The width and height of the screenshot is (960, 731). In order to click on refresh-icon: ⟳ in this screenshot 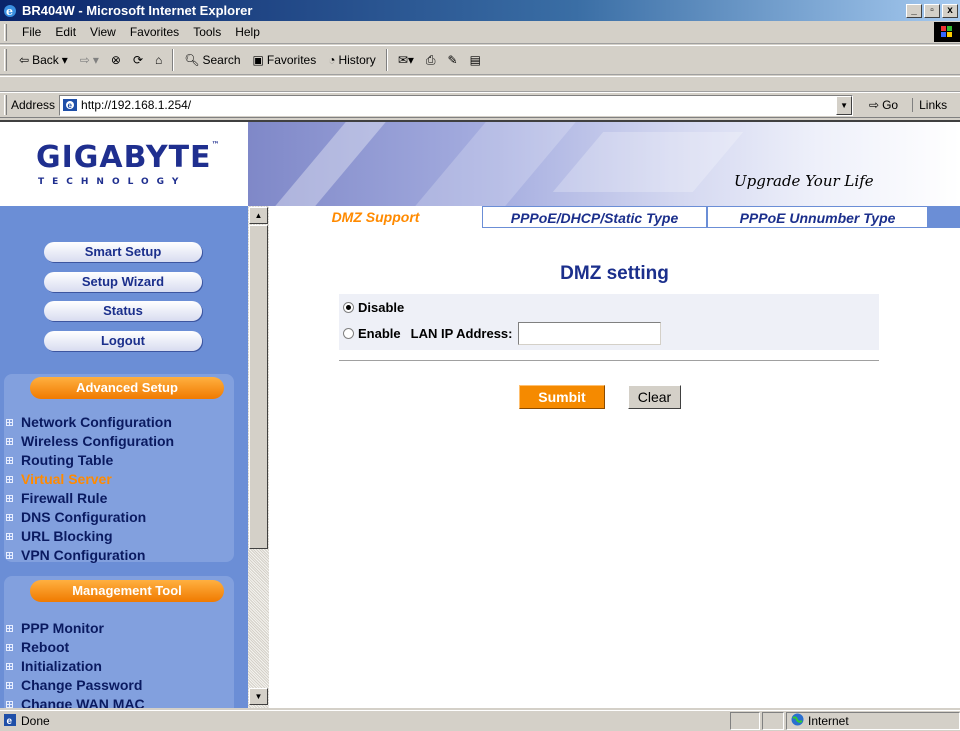, I will do `click(137, 60)`.